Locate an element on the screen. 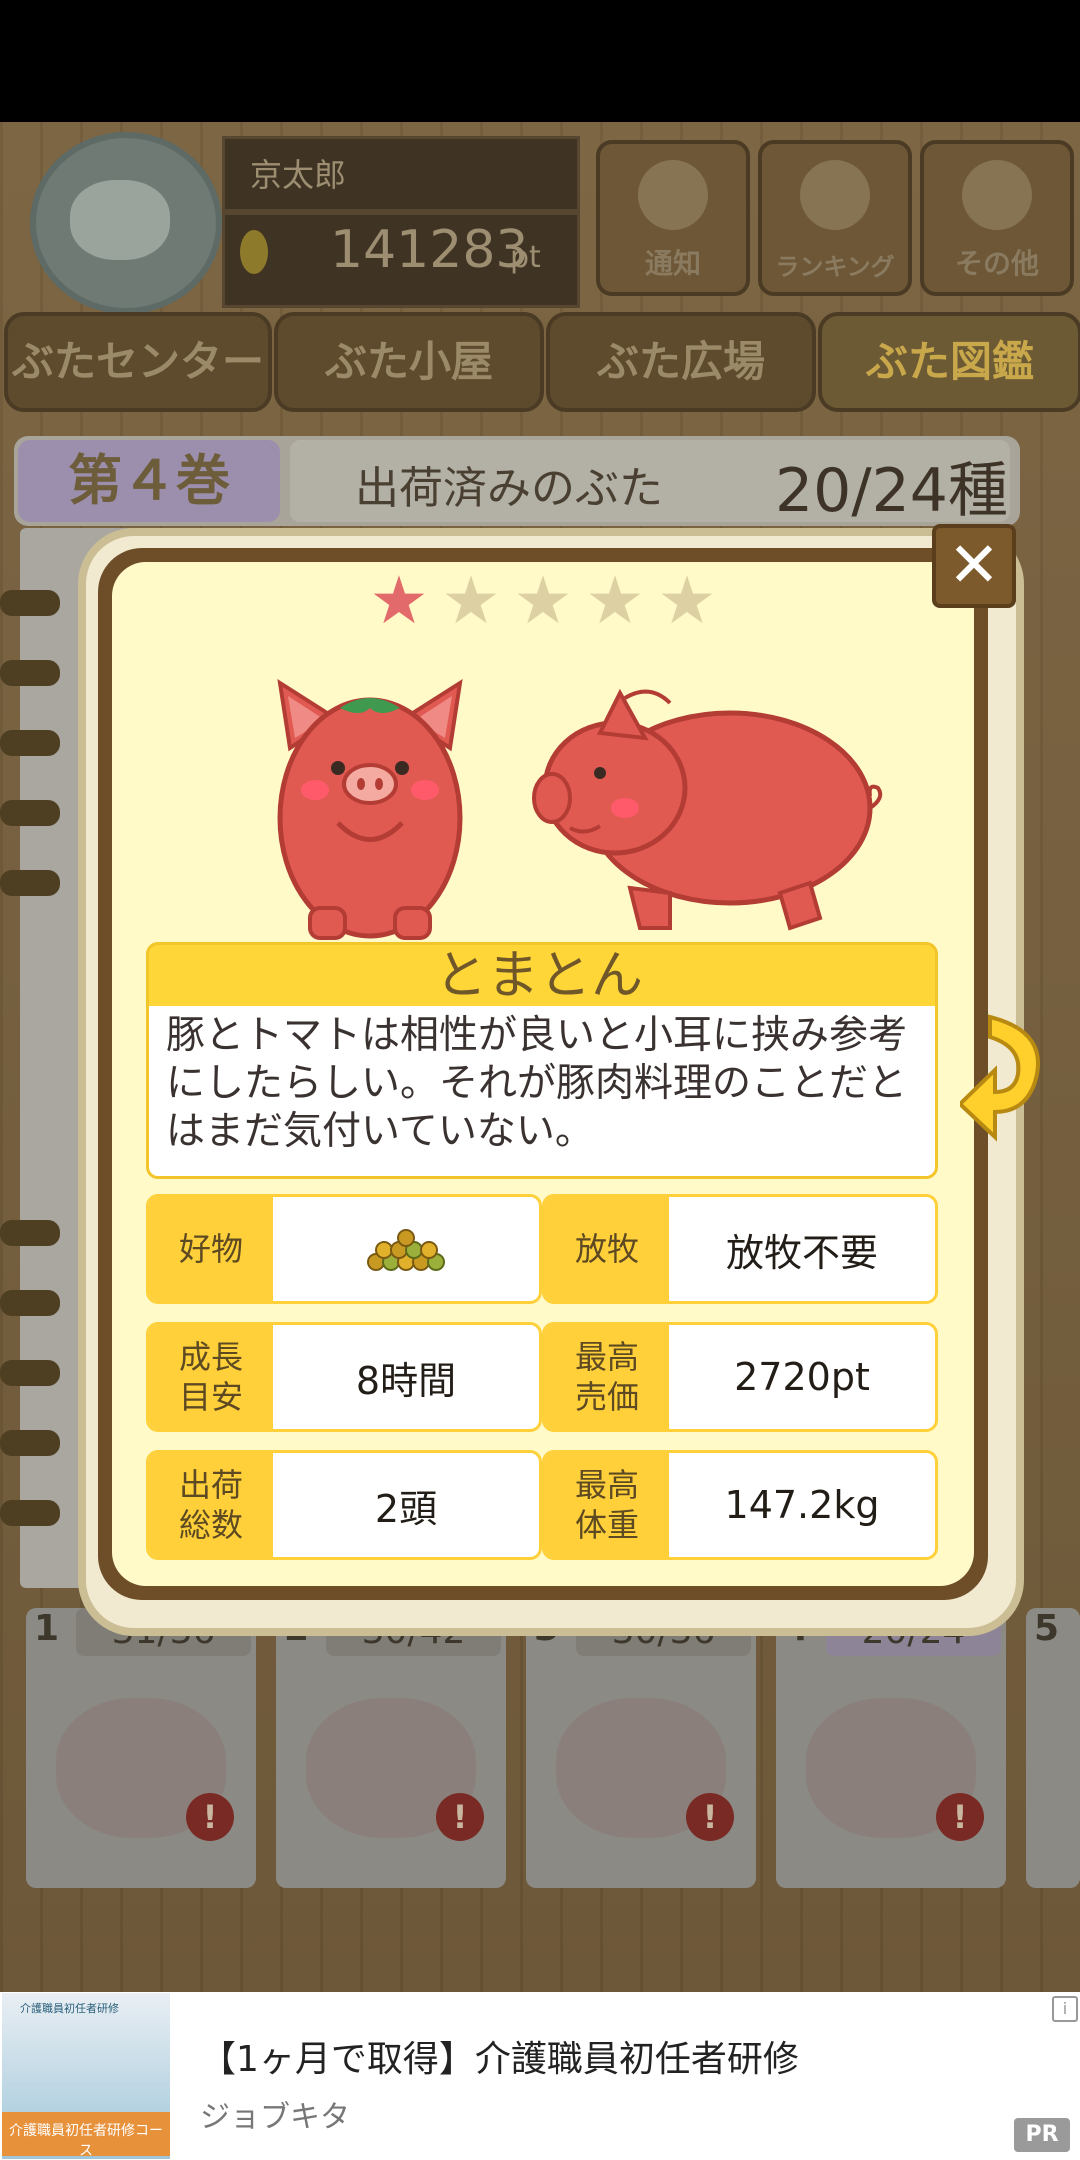 The image size is (1080, 2160). shipped-label: 出荷済みのぶた is located at coordinates (509, 488).